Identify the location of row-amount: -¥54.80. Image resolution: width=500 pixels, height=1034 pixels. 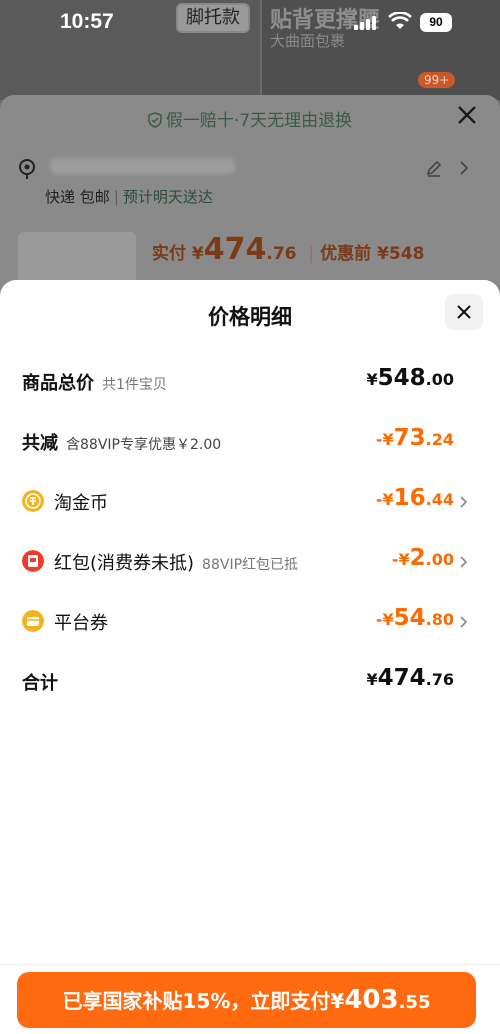
(414, 618).